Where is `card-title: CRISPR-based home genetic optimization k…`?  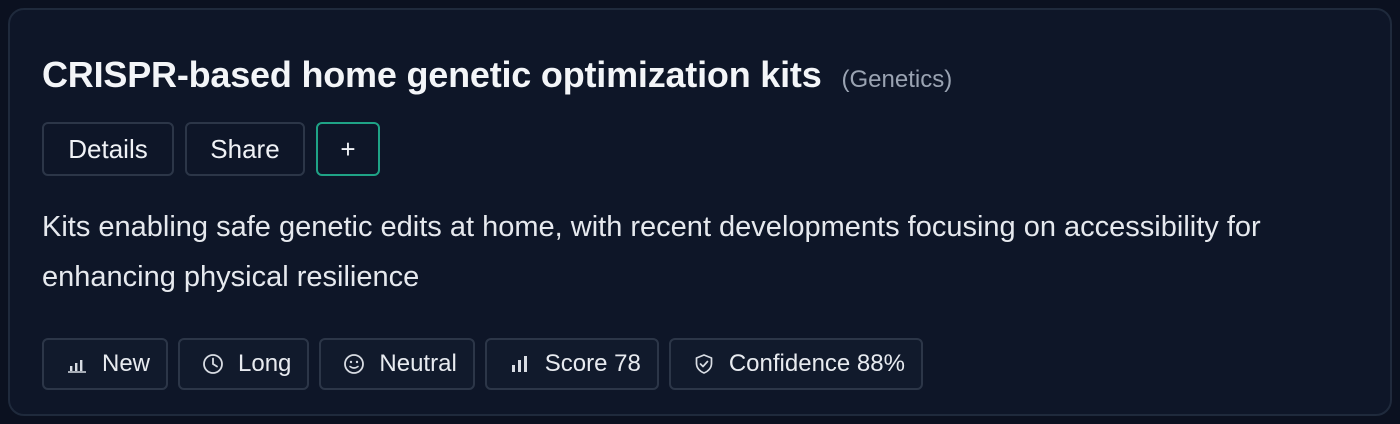
card-title: CRISPR-based home genetic optimization k… is located at coordinates (432, 74).